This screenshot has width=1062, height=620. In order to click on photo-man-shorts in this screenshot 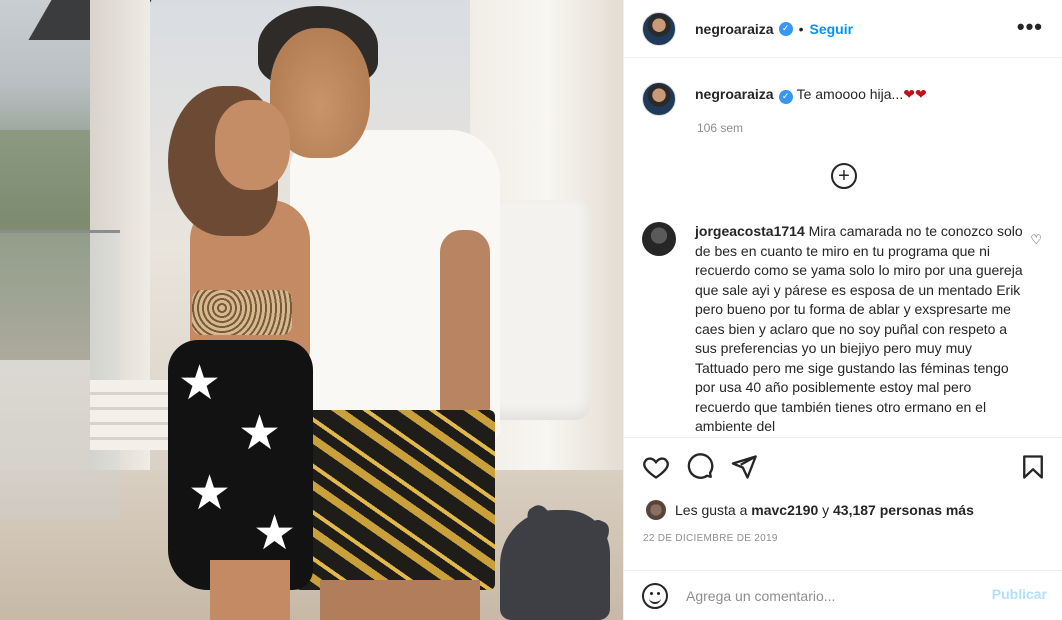, I will do `click(395, 500)`.